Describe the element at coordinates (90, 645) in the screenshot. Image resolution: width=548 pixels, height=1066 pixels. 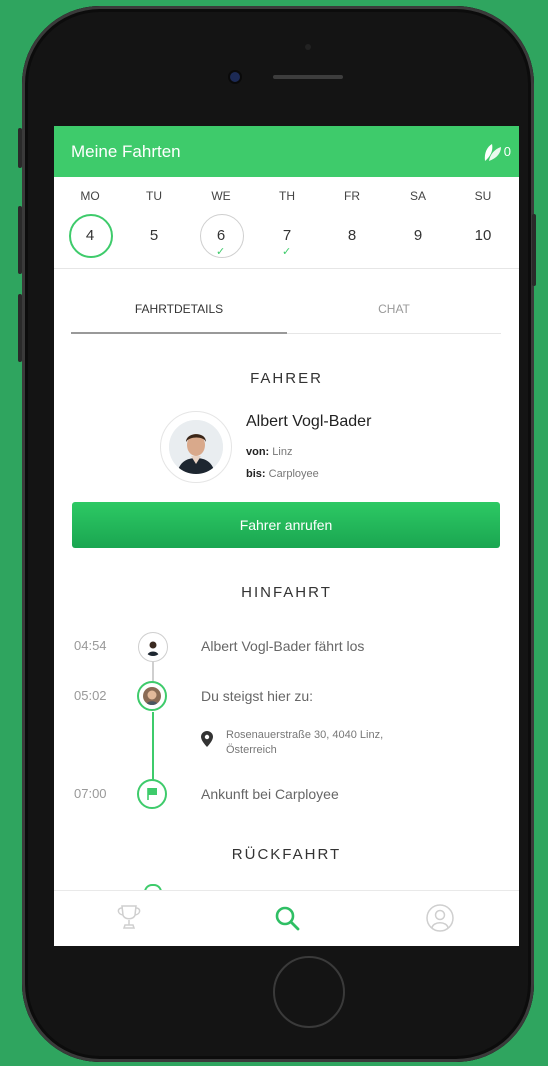
I see `stop-time: 04:54` at that location.